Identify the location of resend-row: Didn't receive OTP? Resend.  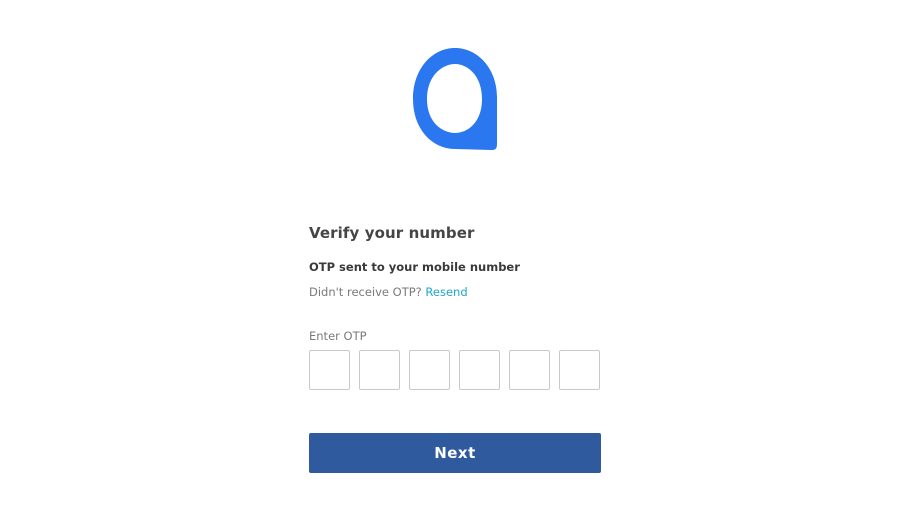
(388, 292).